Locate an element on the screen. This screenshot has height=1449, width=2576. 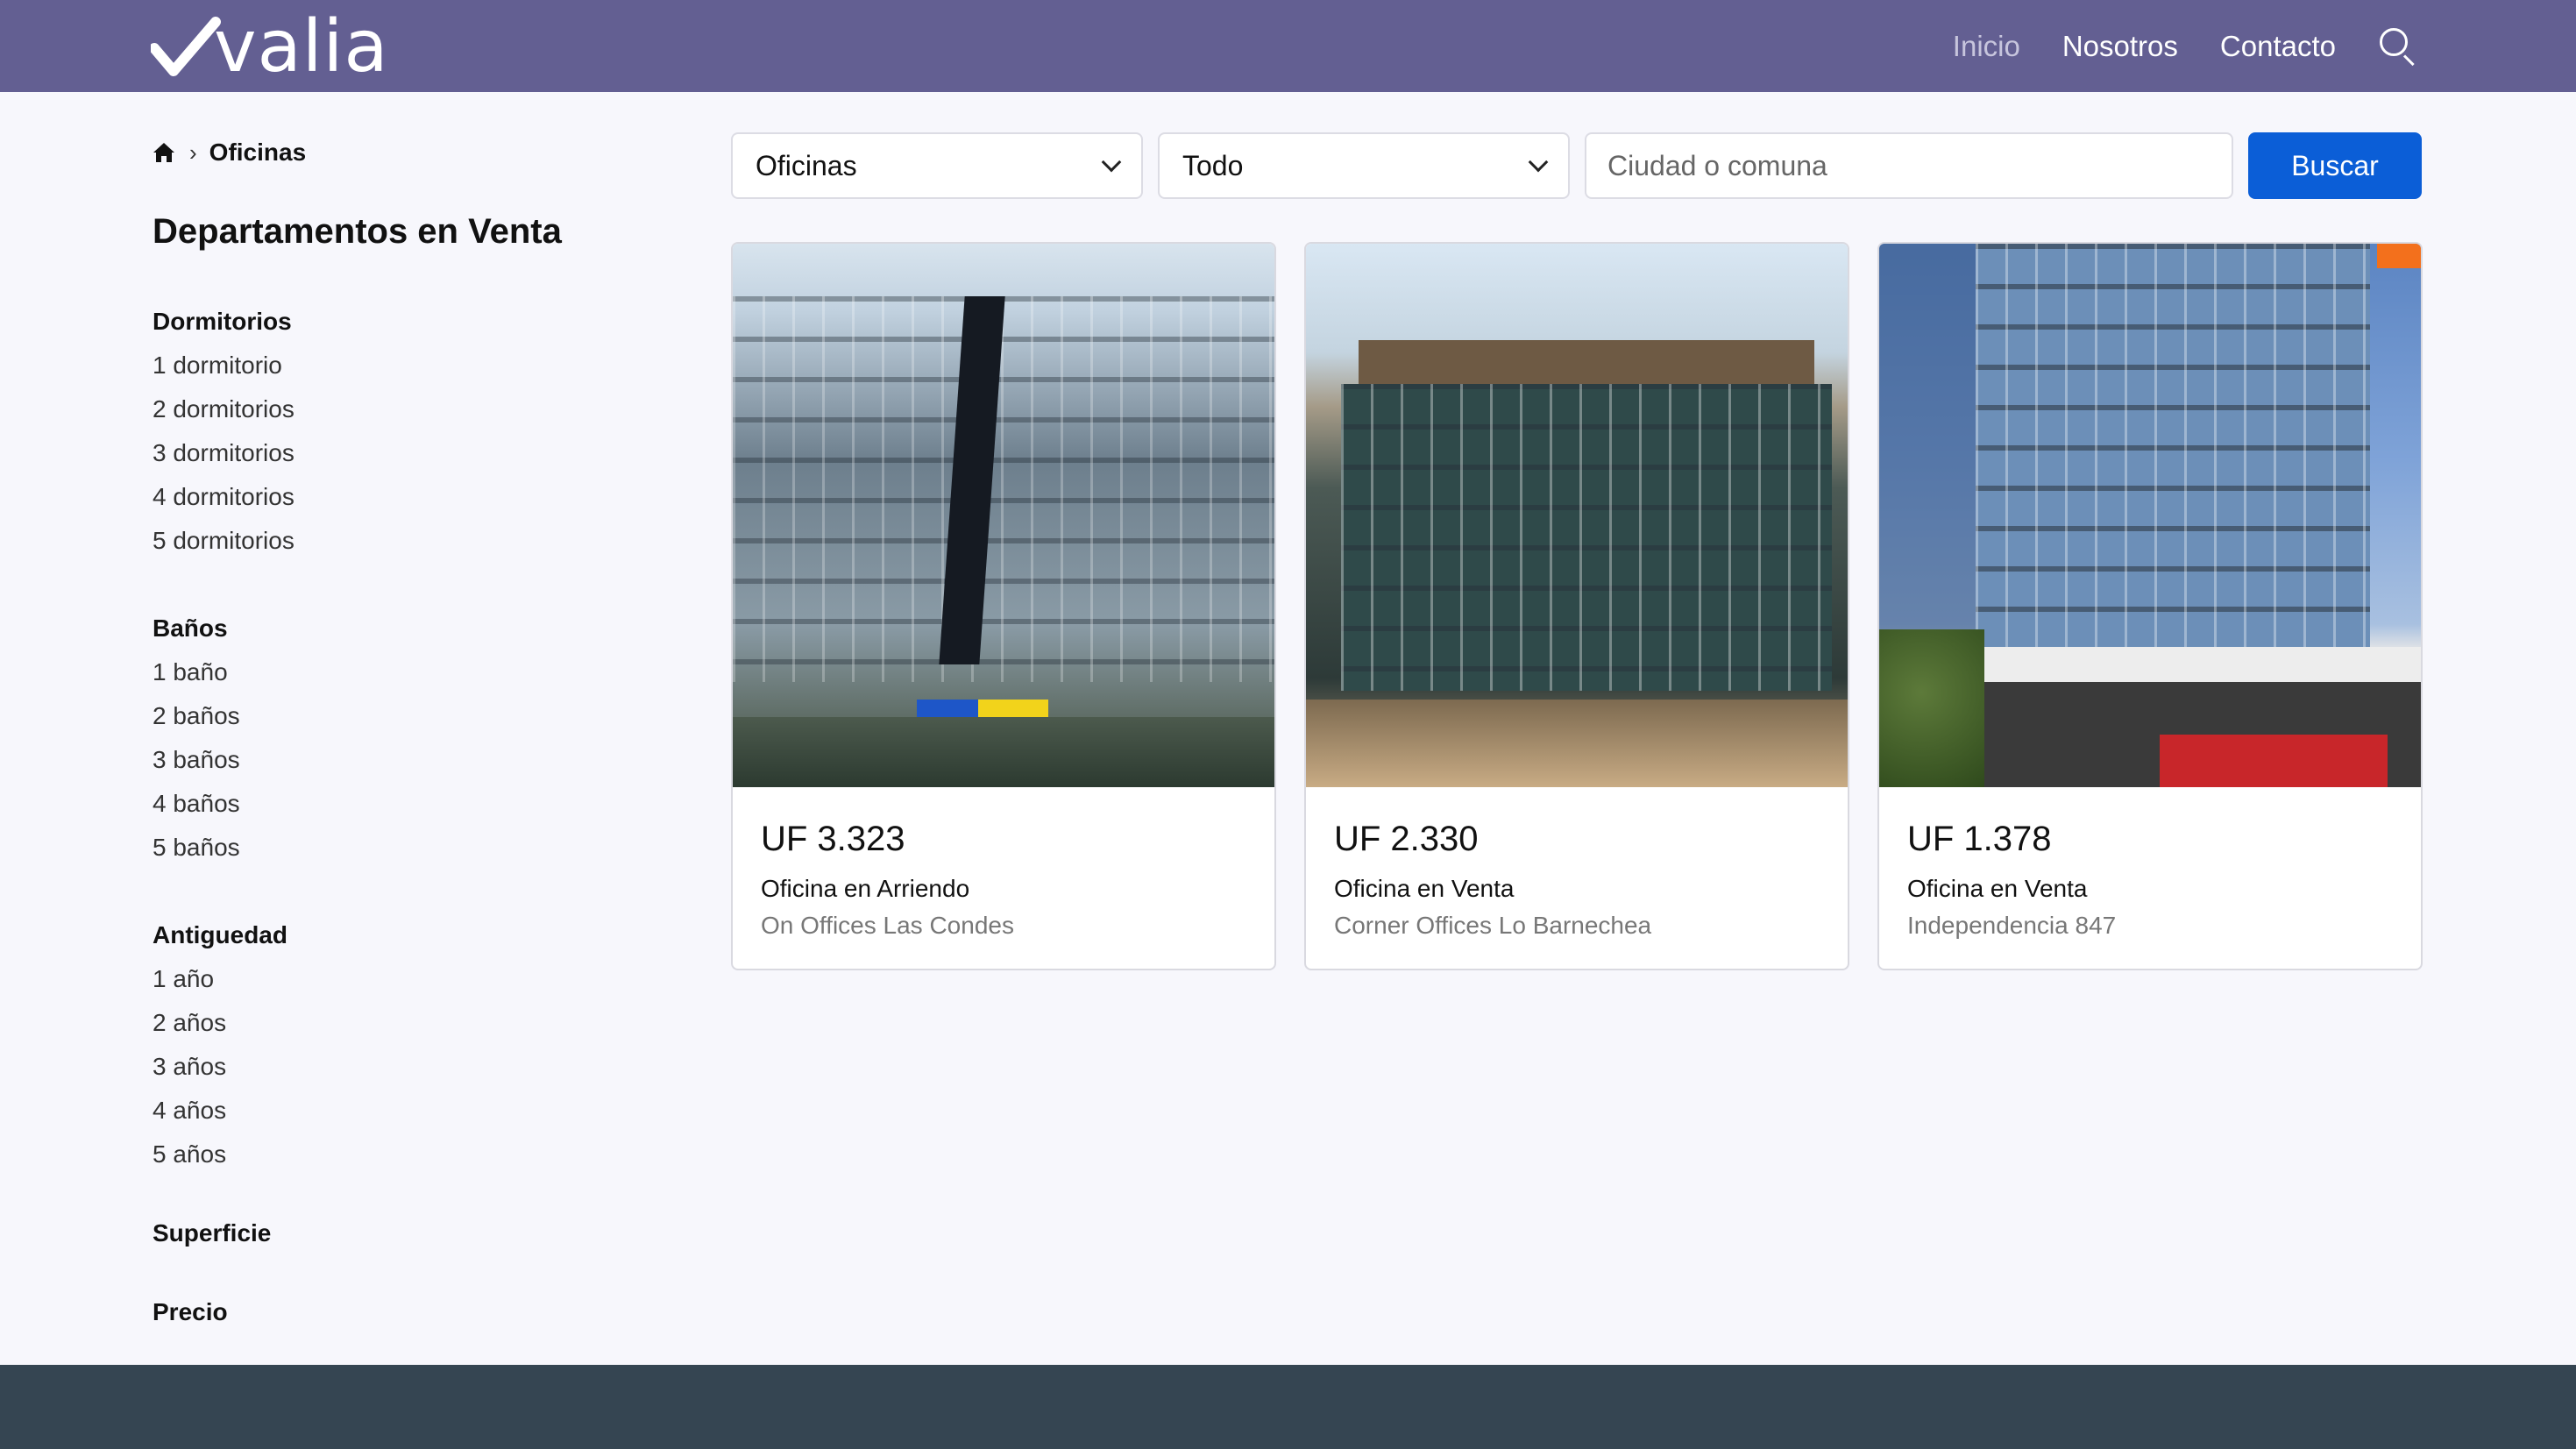
main-nav: Inicio Nosotros Contacto is located at coordinates (2164, 46).